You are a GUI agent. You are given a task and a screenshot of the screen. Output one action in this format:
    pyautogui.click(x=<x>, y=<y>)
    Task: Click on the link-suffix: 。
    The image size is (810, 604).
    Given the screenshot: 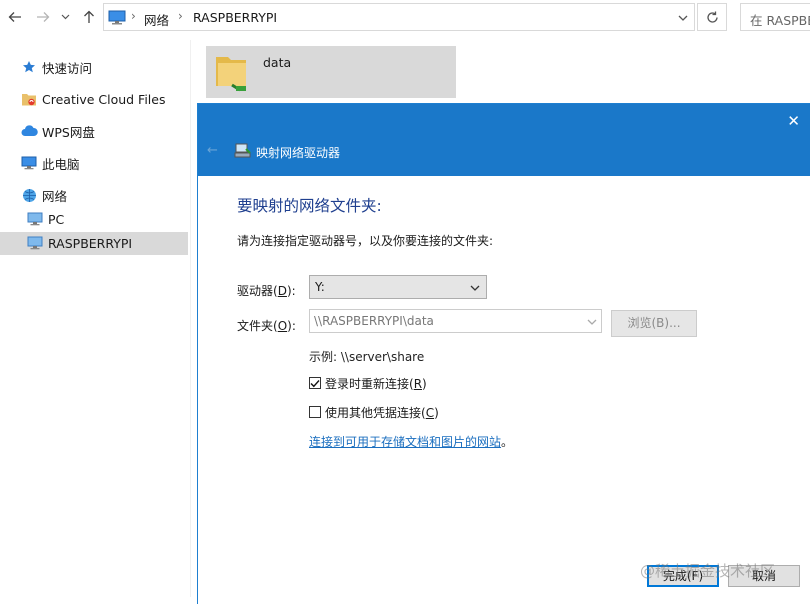 What is the action you would take?
    pyautogui.click(x=507, y=442)
    